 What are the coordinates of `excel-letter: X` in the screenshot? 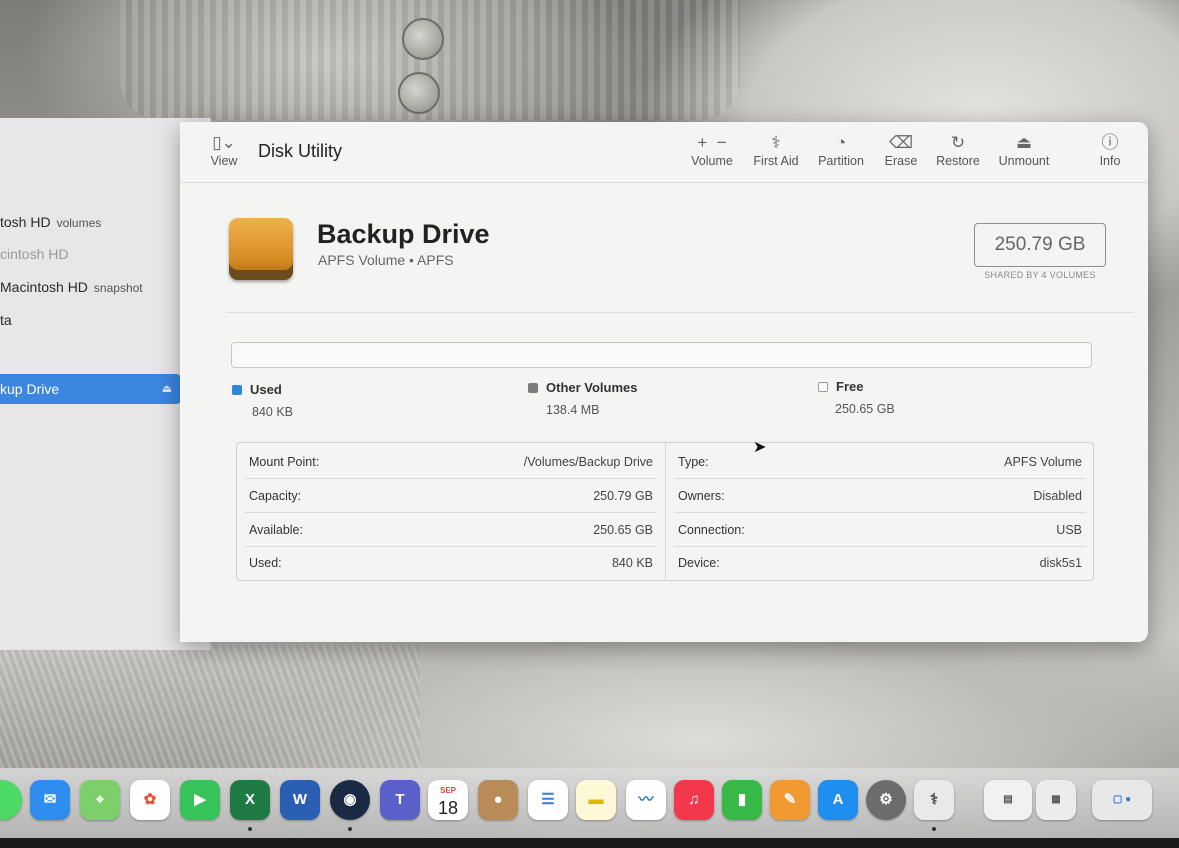 It's located at (249, 799).